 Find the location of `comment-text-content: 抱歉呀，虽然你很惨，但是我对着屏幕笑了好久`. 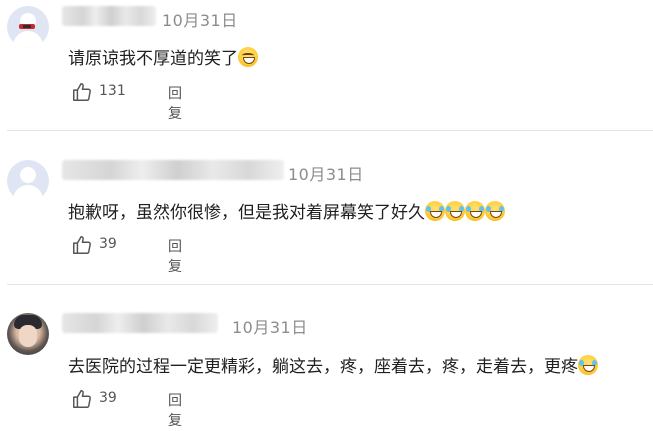

comment-text-content: 抱歉呀，虽然你很惨，但是我对着屏幕笑了好久 is located at coordinates (246, 213).